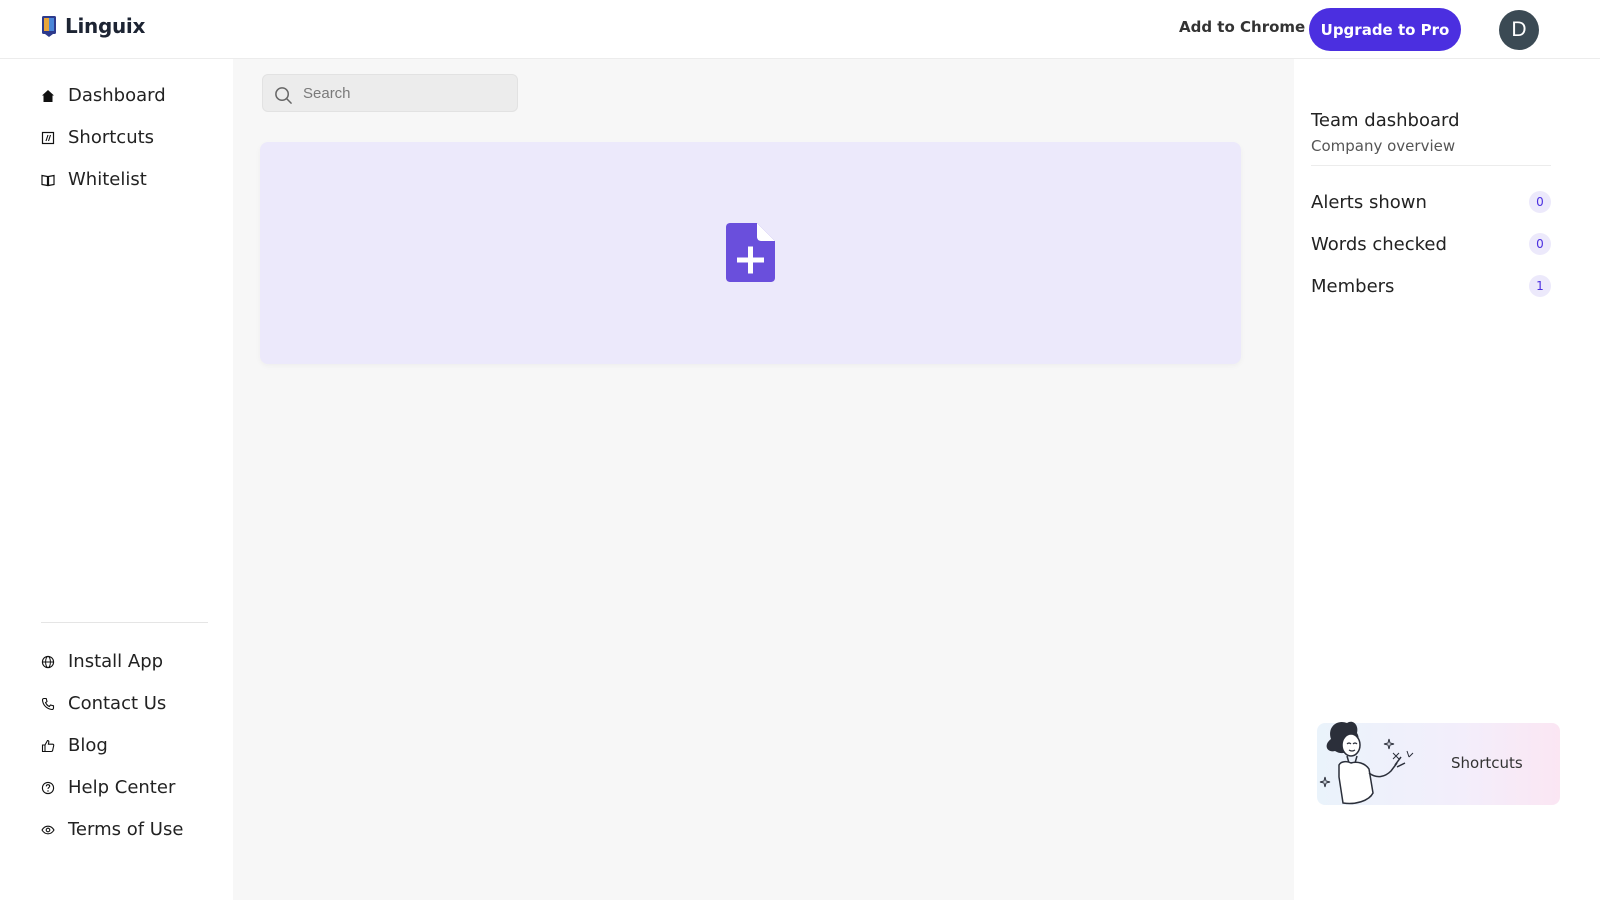 This screenshot has width=1600, height=900. Describe the element at coordinates (1431, 165) in the screenshot. I see `panel-divider` at that location.